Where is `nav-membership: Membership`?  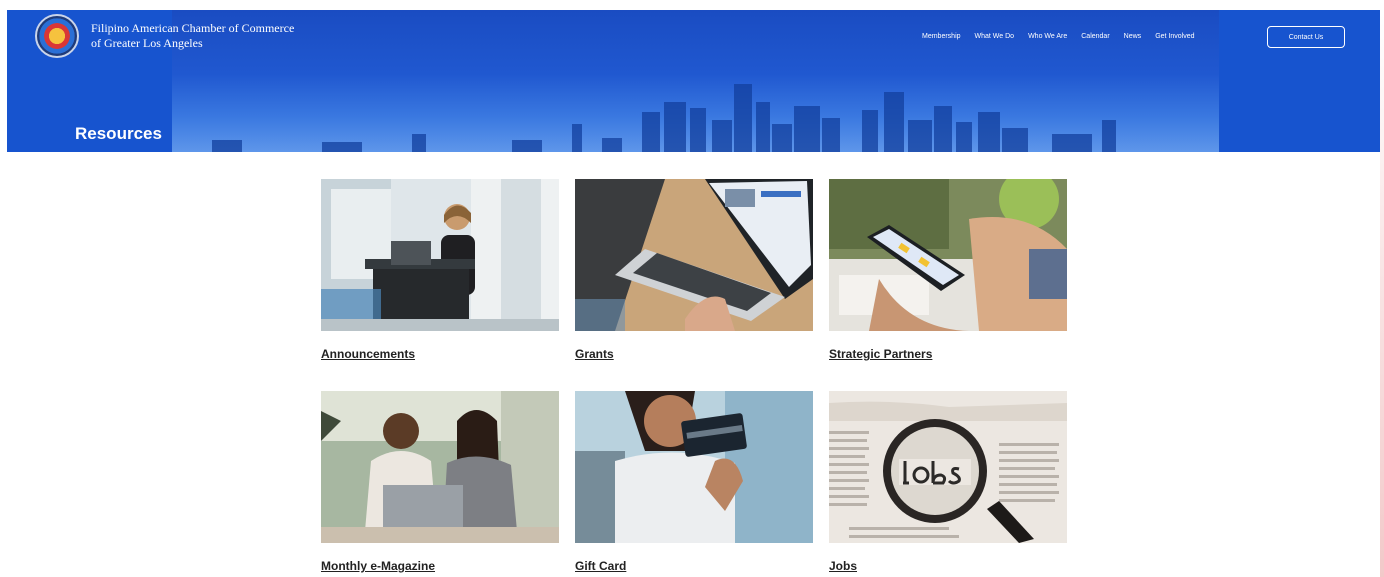
nav-membership: Membership is located at coordinates (941, 36).